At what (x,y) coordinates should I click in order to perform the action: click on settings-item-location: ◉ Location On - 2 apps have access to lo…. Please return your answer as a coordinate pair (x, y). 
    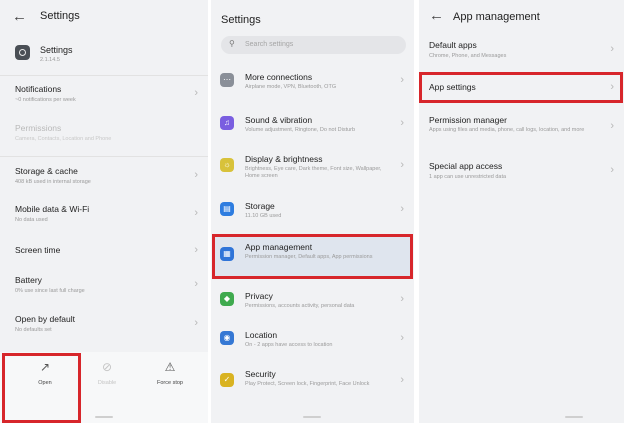
    Looking at the image, I should click on (312, 345).